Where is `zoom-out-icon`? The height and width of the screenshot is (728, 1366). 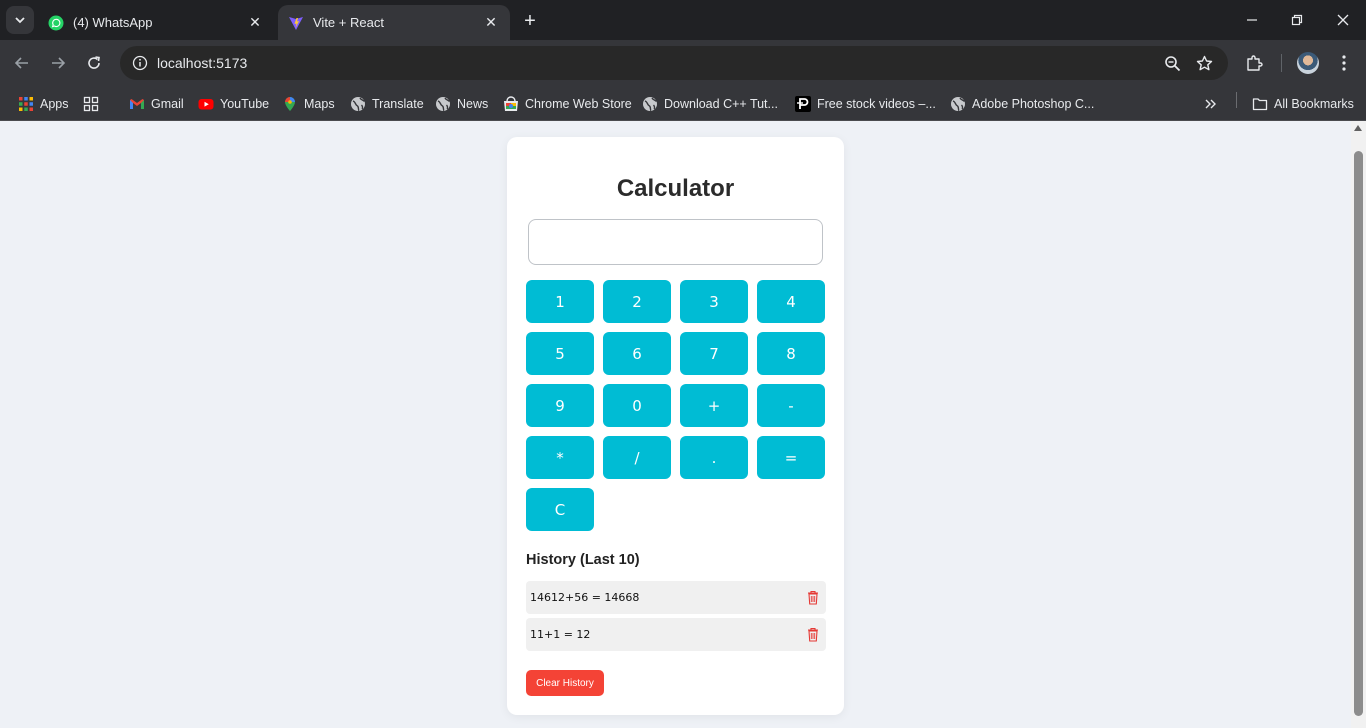 zoom-out-icon is located at coordinates (1172, 63).